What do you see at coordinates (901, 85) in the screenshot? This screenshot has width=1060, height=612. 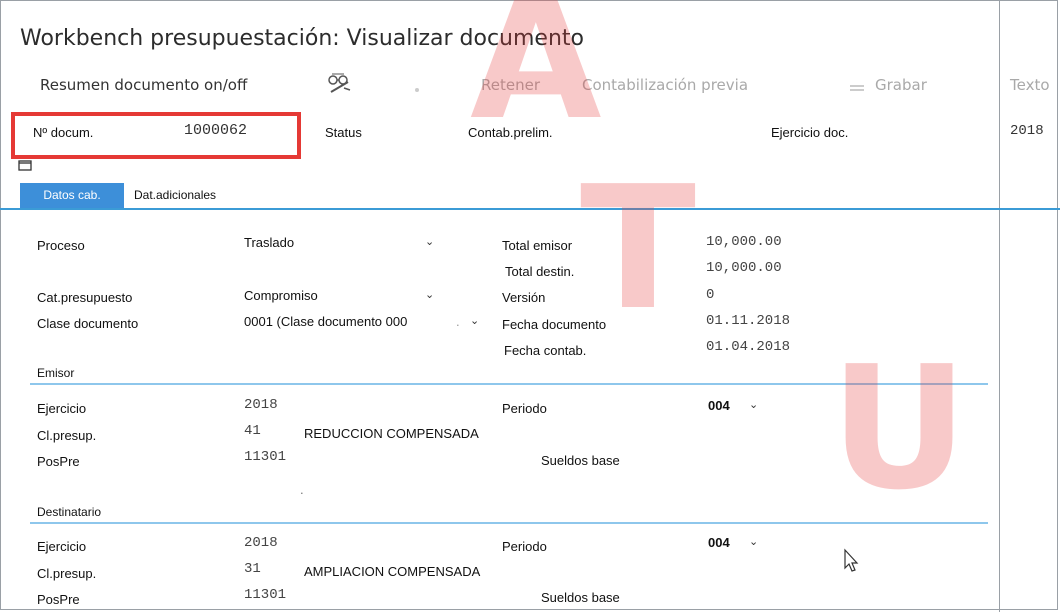 I see `grabar-button: Grabar` at bounding box center [901, 85].